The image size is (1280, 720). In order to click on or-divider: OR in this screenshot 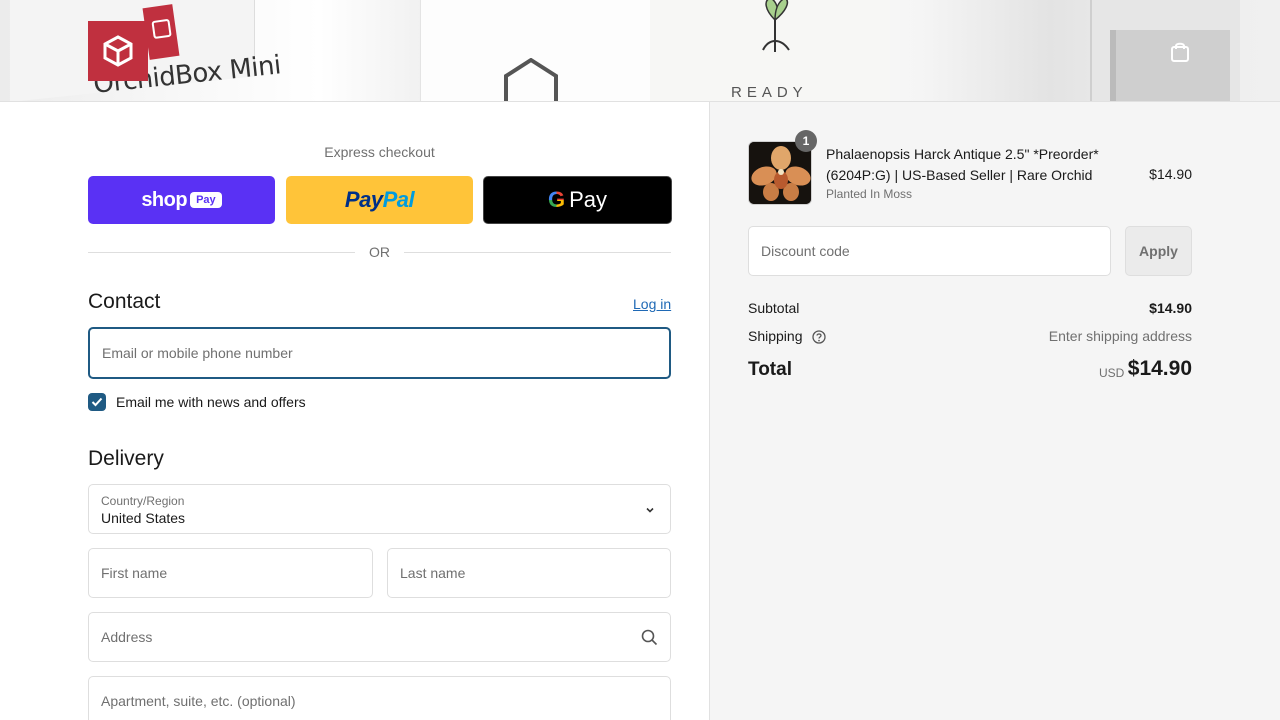, I will do `click(379, 252)`.